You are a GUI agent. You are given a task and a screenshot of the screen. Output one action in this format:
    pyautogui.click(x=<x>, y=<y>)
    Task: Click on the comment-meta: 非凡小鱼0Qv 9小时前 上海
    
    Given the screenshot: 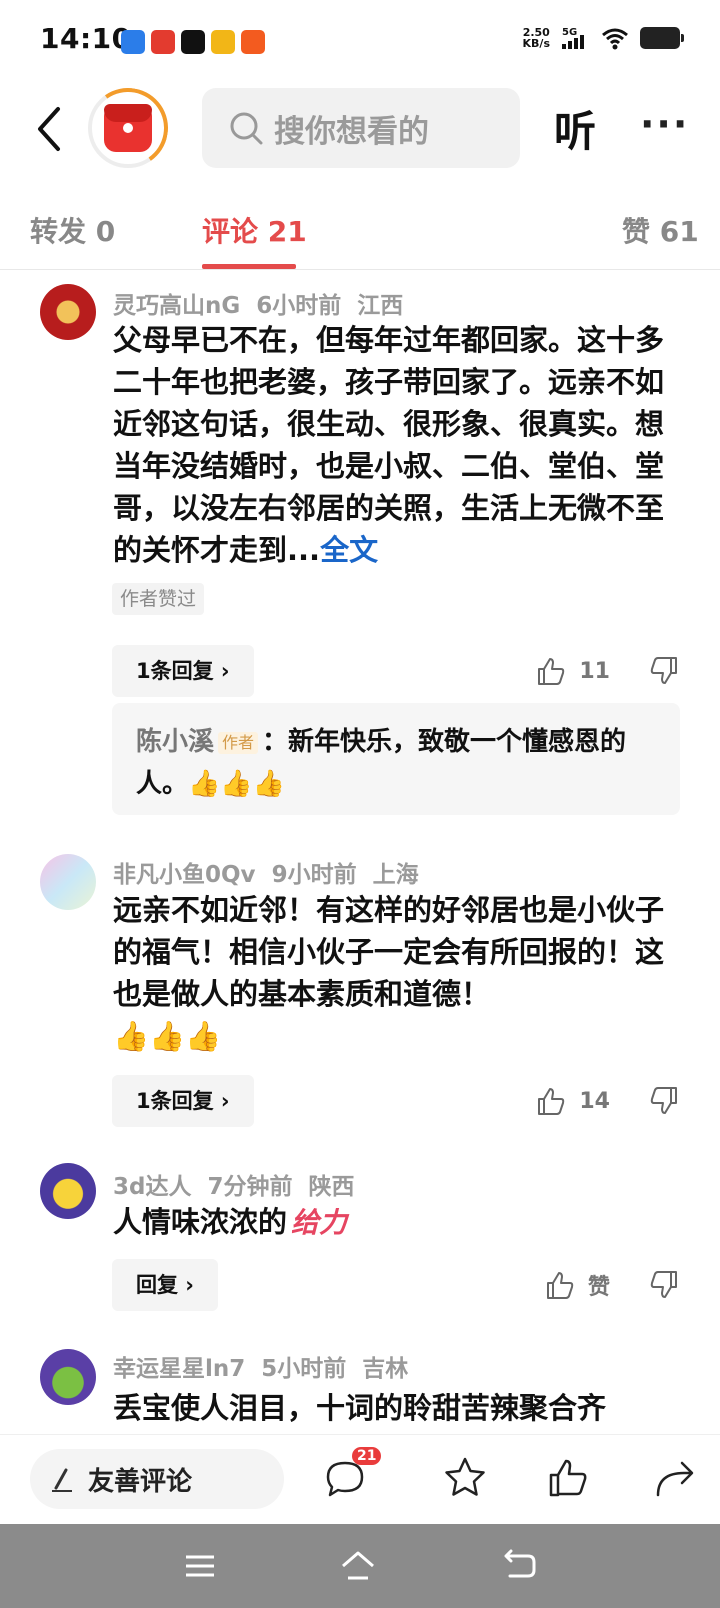 What is the action you would take?
    pyautogui.click(x=274, y=872)
    